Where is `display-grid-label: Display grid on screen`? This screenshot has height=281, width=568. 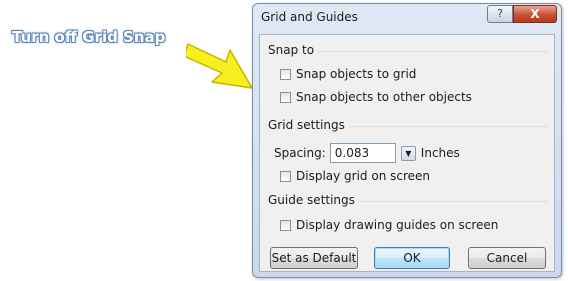 display-grid-label: Display grid on screen is located at coordinates (363, 176).